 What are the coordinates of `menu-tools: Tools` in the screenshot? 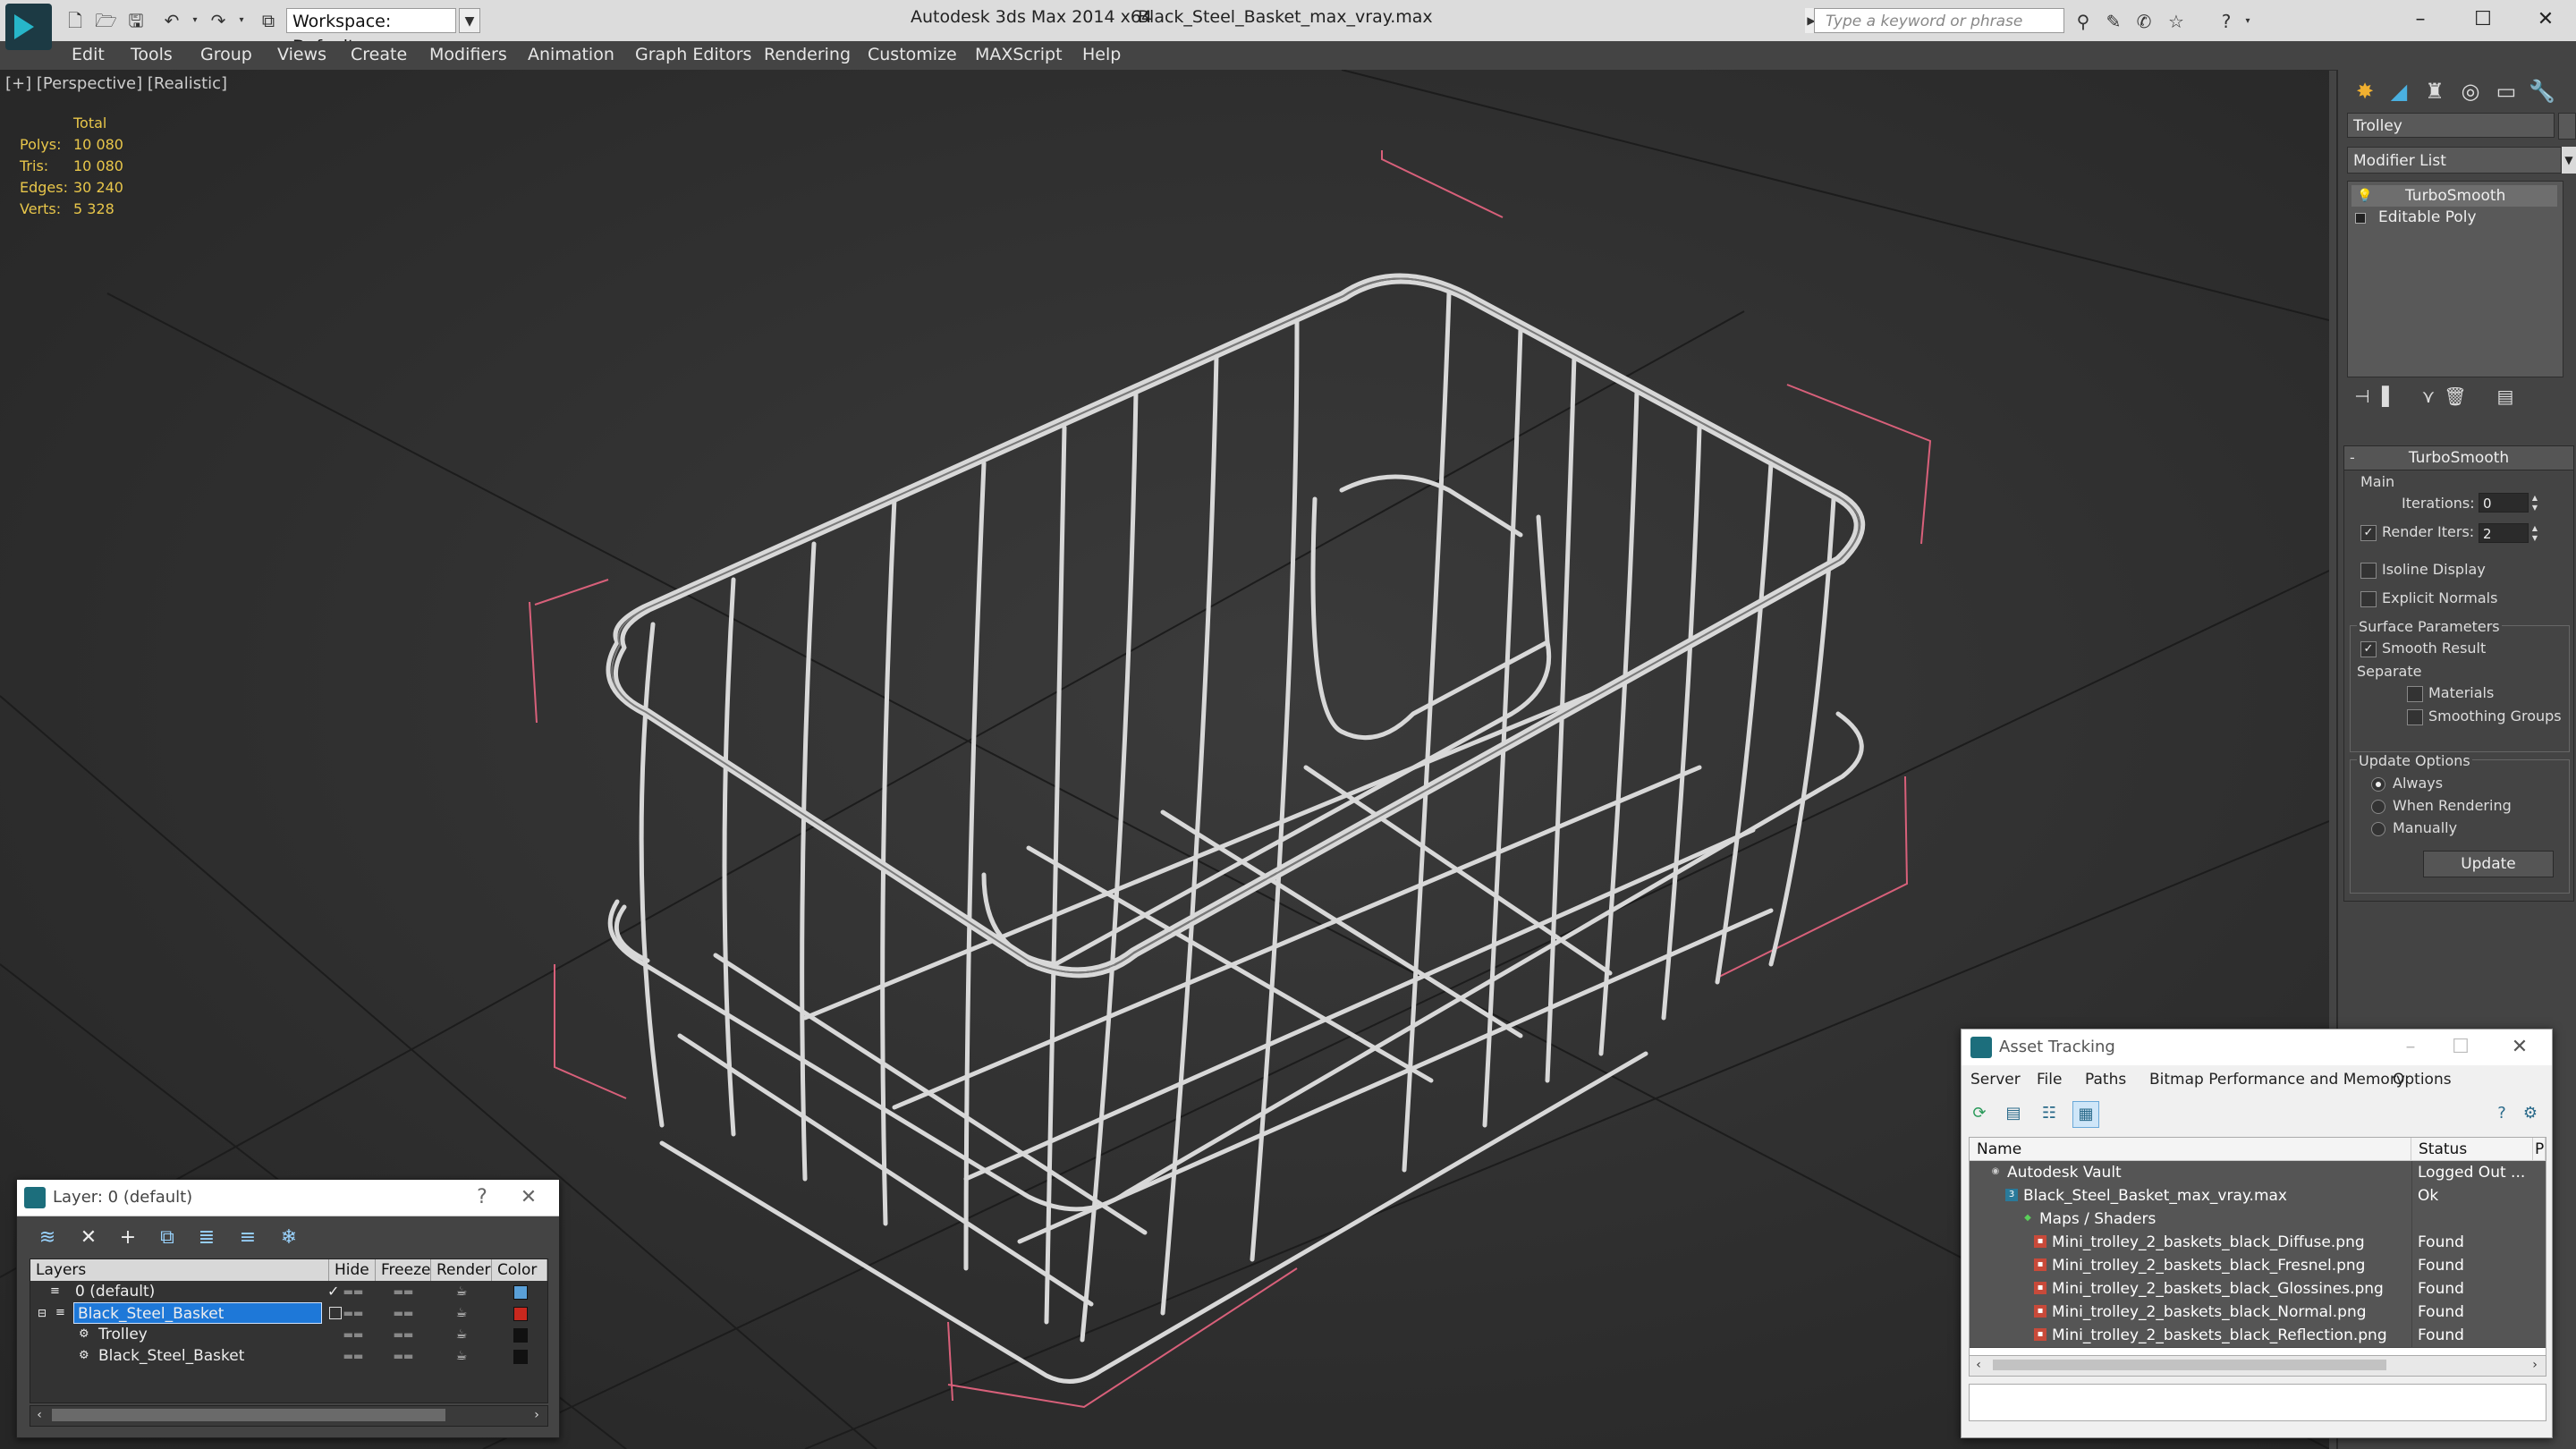 It's located at (152, 54).